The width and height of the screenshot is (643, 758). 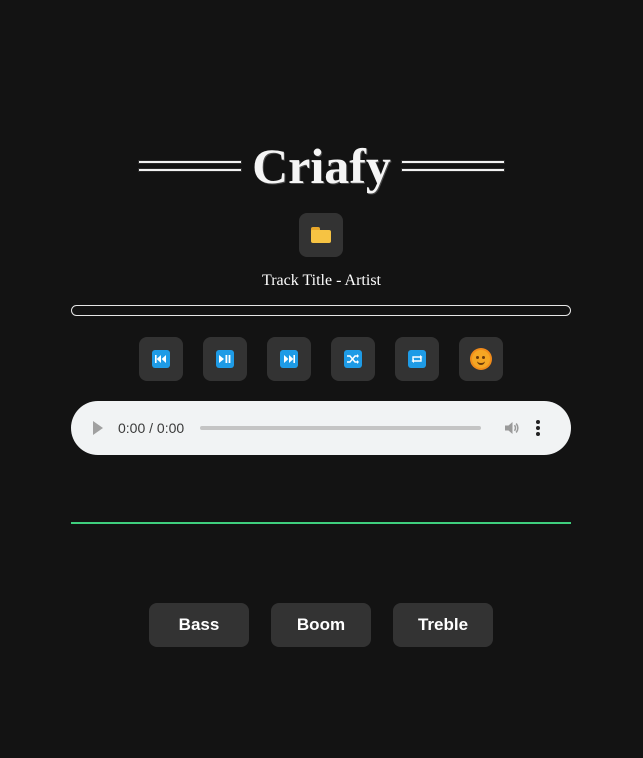 I want to click on theme-toggle-button, so click(x=481, y=359).